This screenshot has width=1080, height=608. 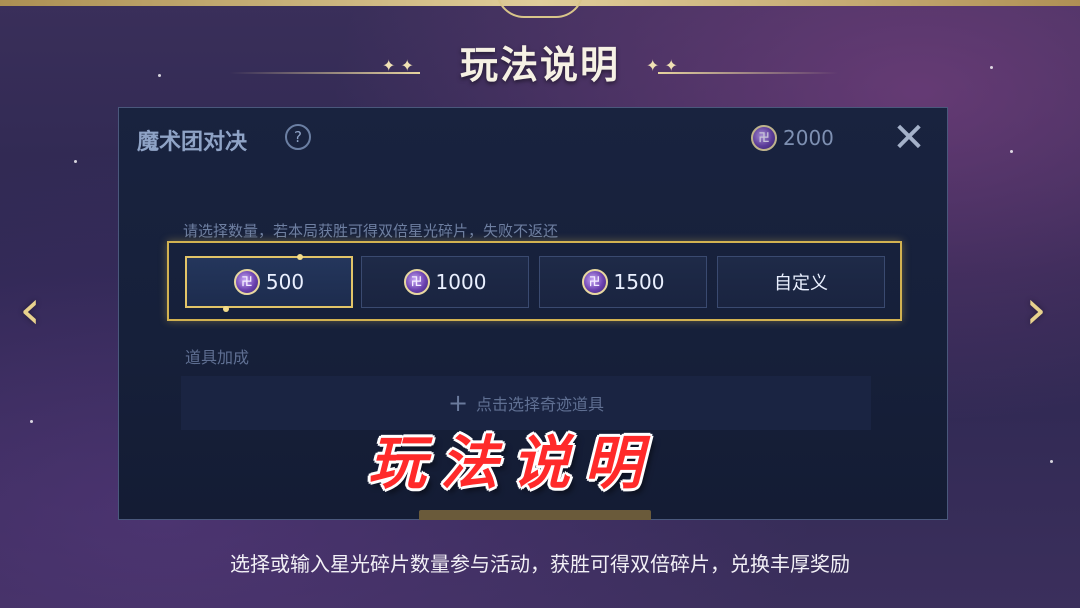 I want to click on header: ✦ ✦ 玩法说明 ✦ ✦, so click(x=540, y=60).